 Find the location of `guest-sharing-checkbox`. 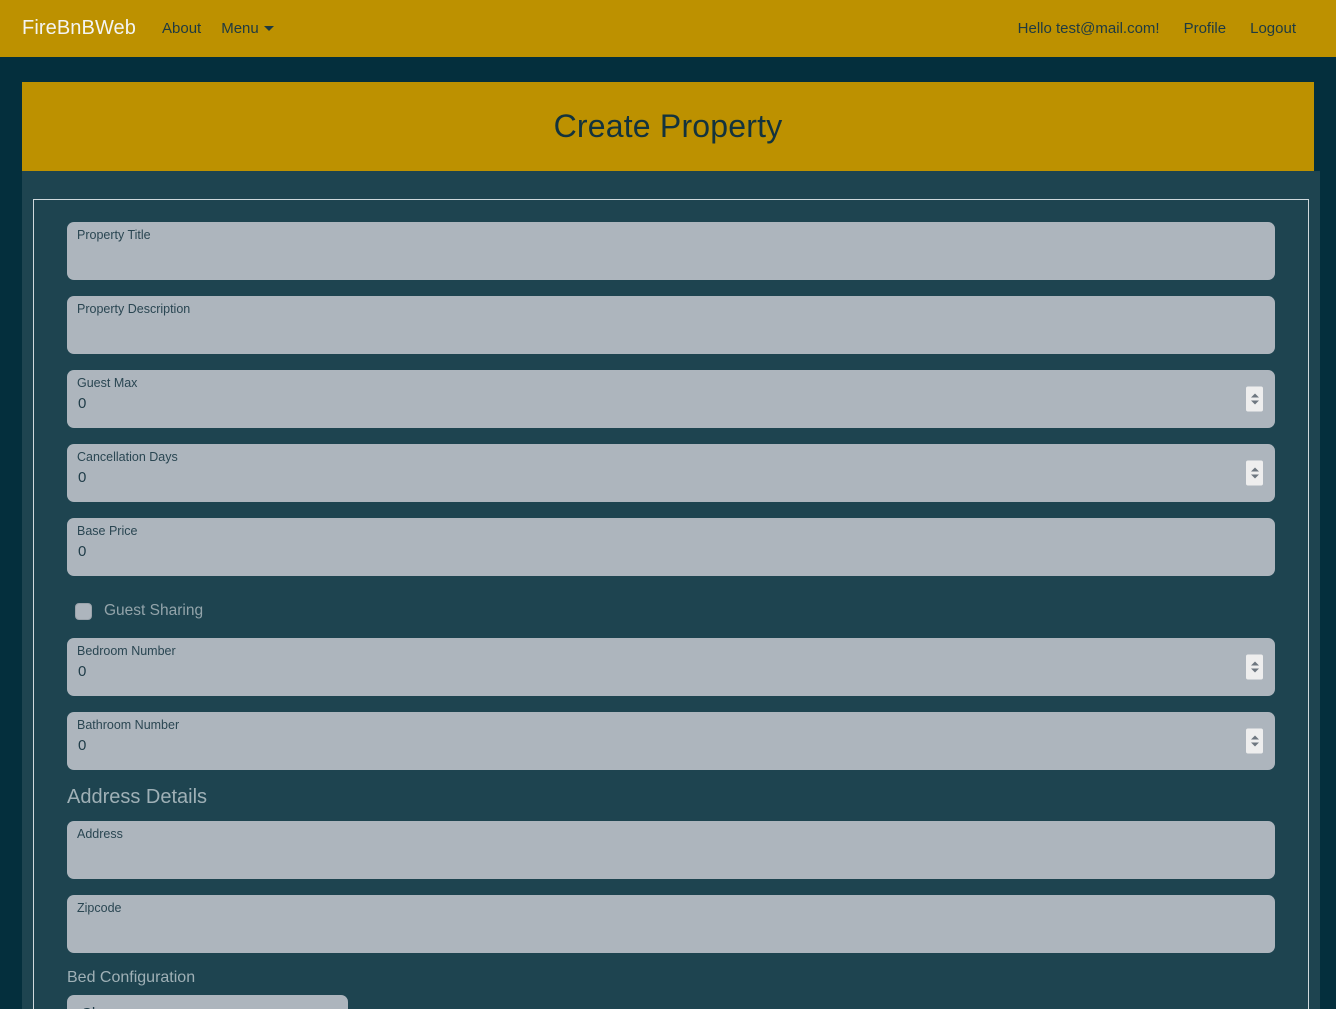

guest-sharing-checkbox is located at coordinates (83, 611).